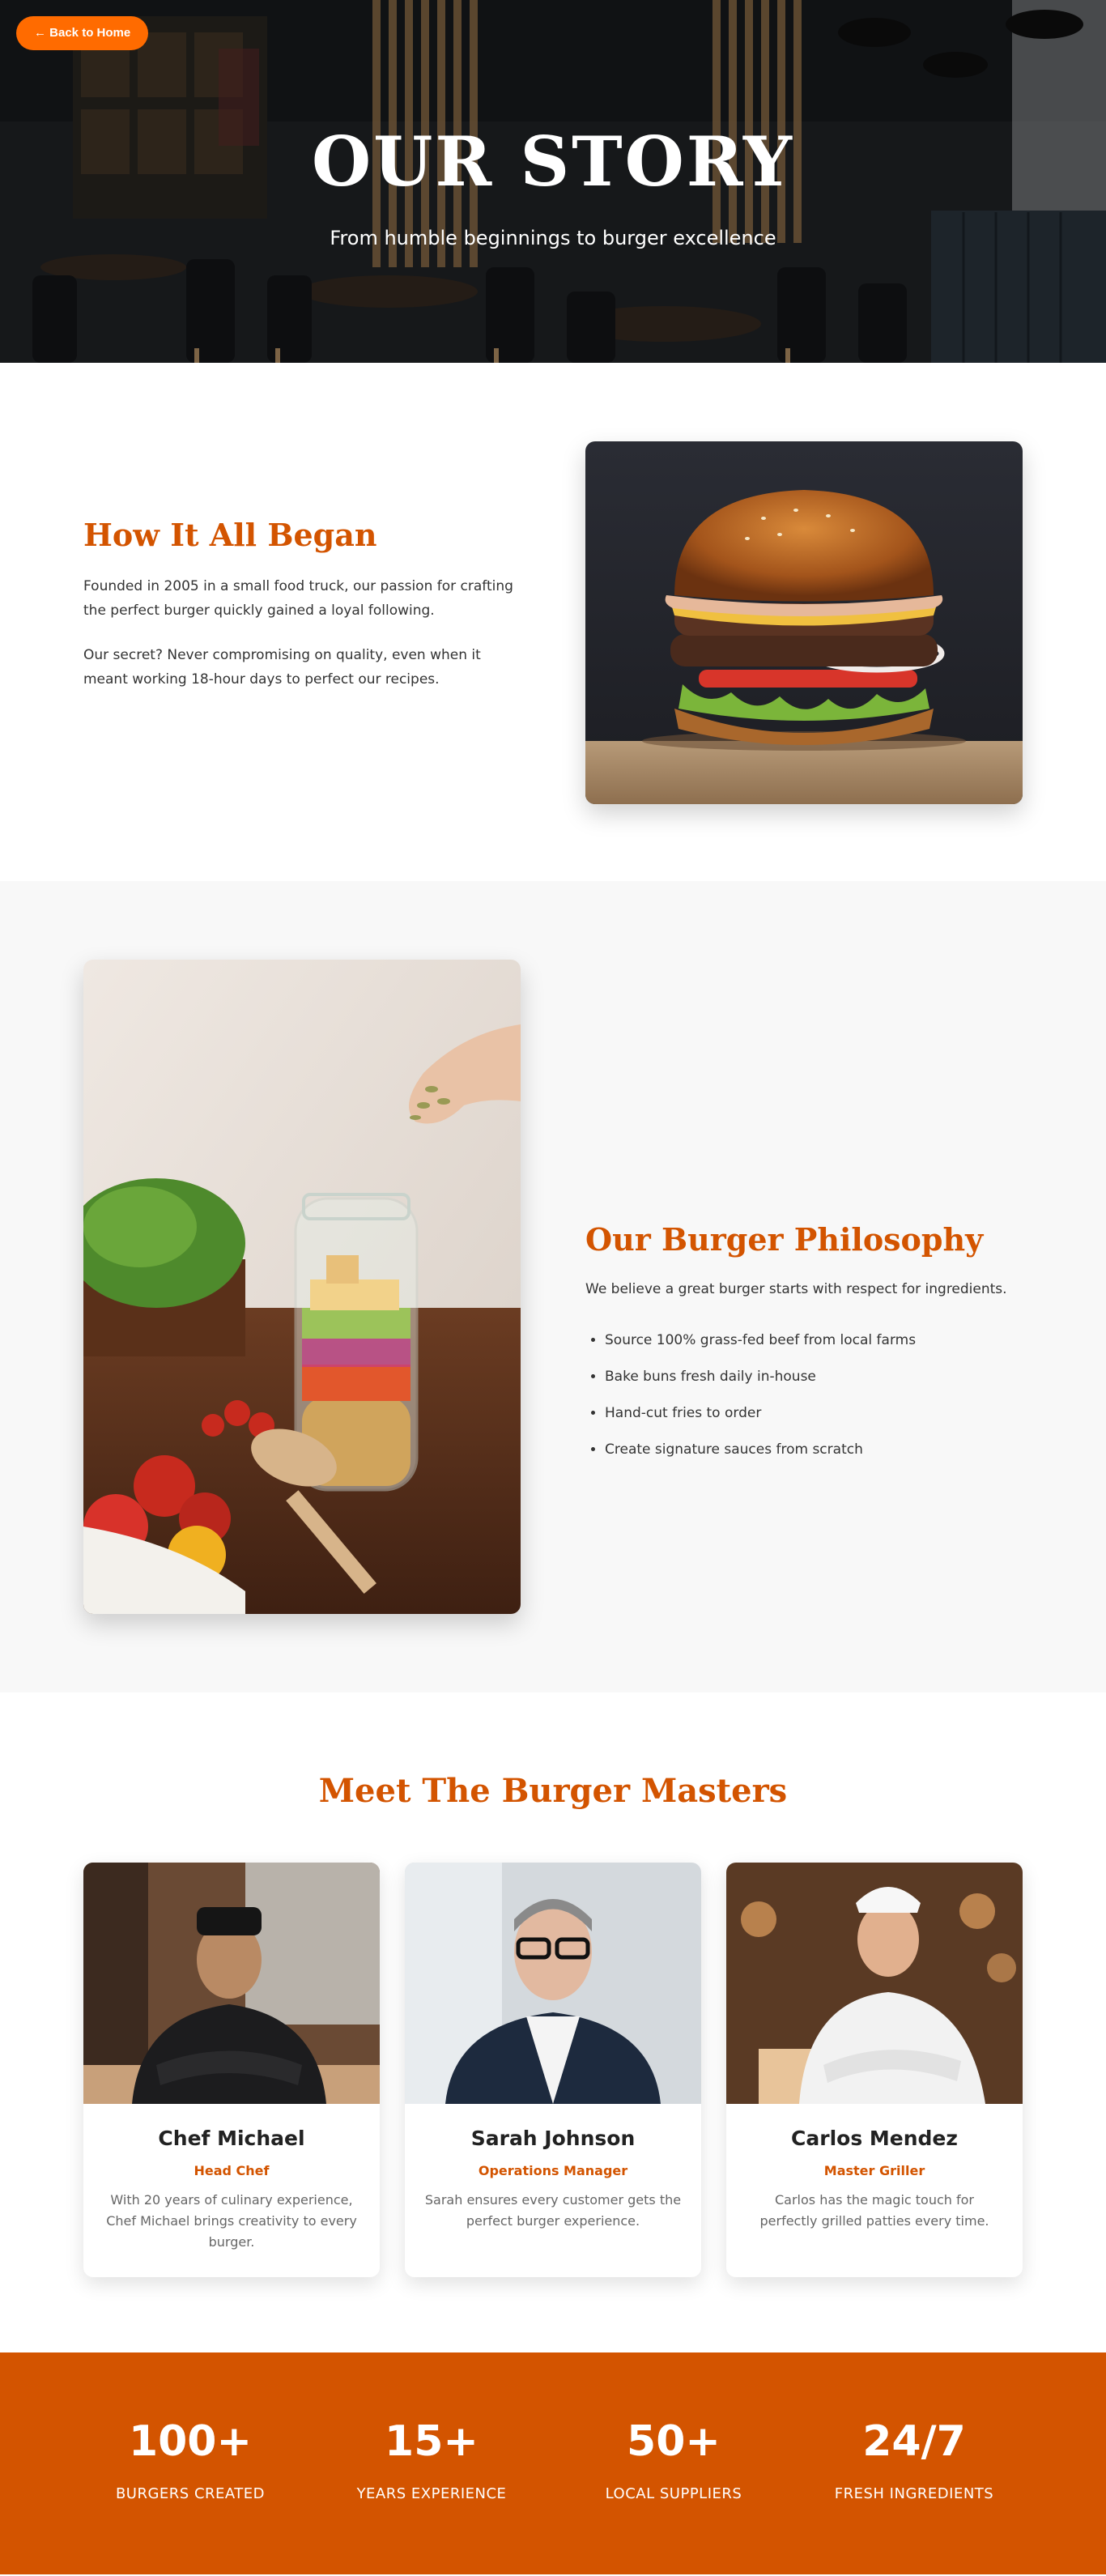 Image resolution: width=1106 pixels, height=2576 pixels. What do you see at coordinates (553, 2138) in the screenshot?
I see `member-name: Sarah Johnson` at bounding box center [553, 2138].